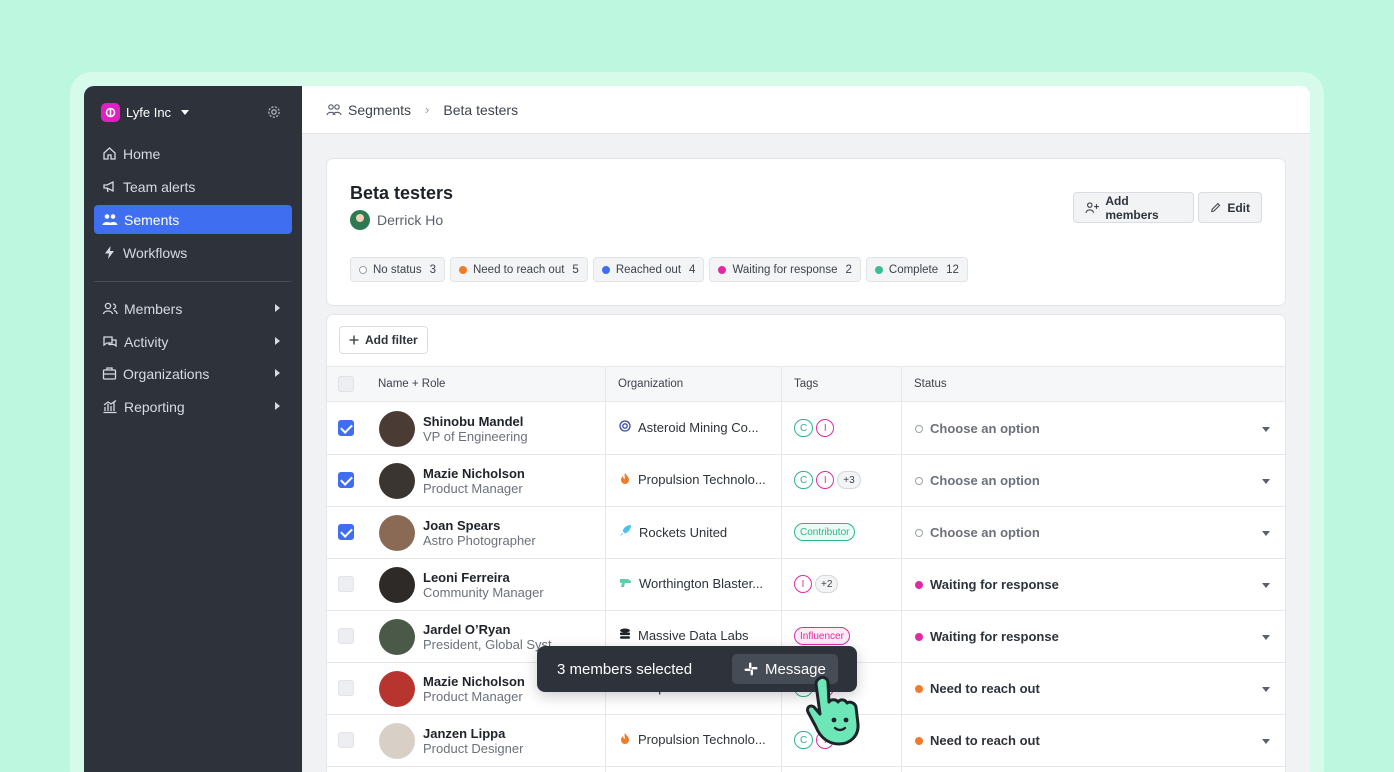  I want to click on status-chip-complete: Complete 12, so click(916, 269).